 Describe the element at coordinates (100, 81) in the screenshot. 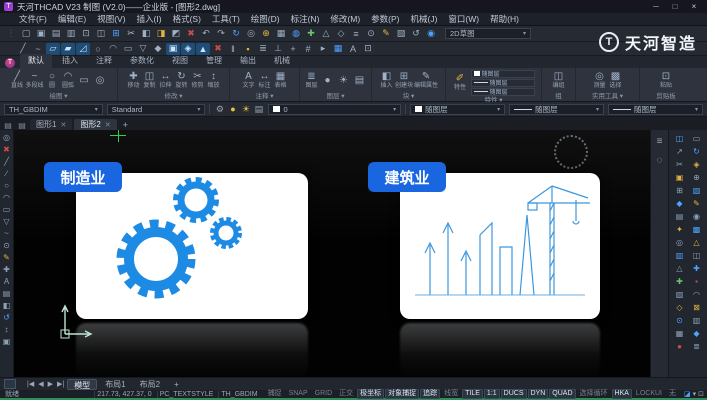

I see `ribbon-tool: ◎` at that location.